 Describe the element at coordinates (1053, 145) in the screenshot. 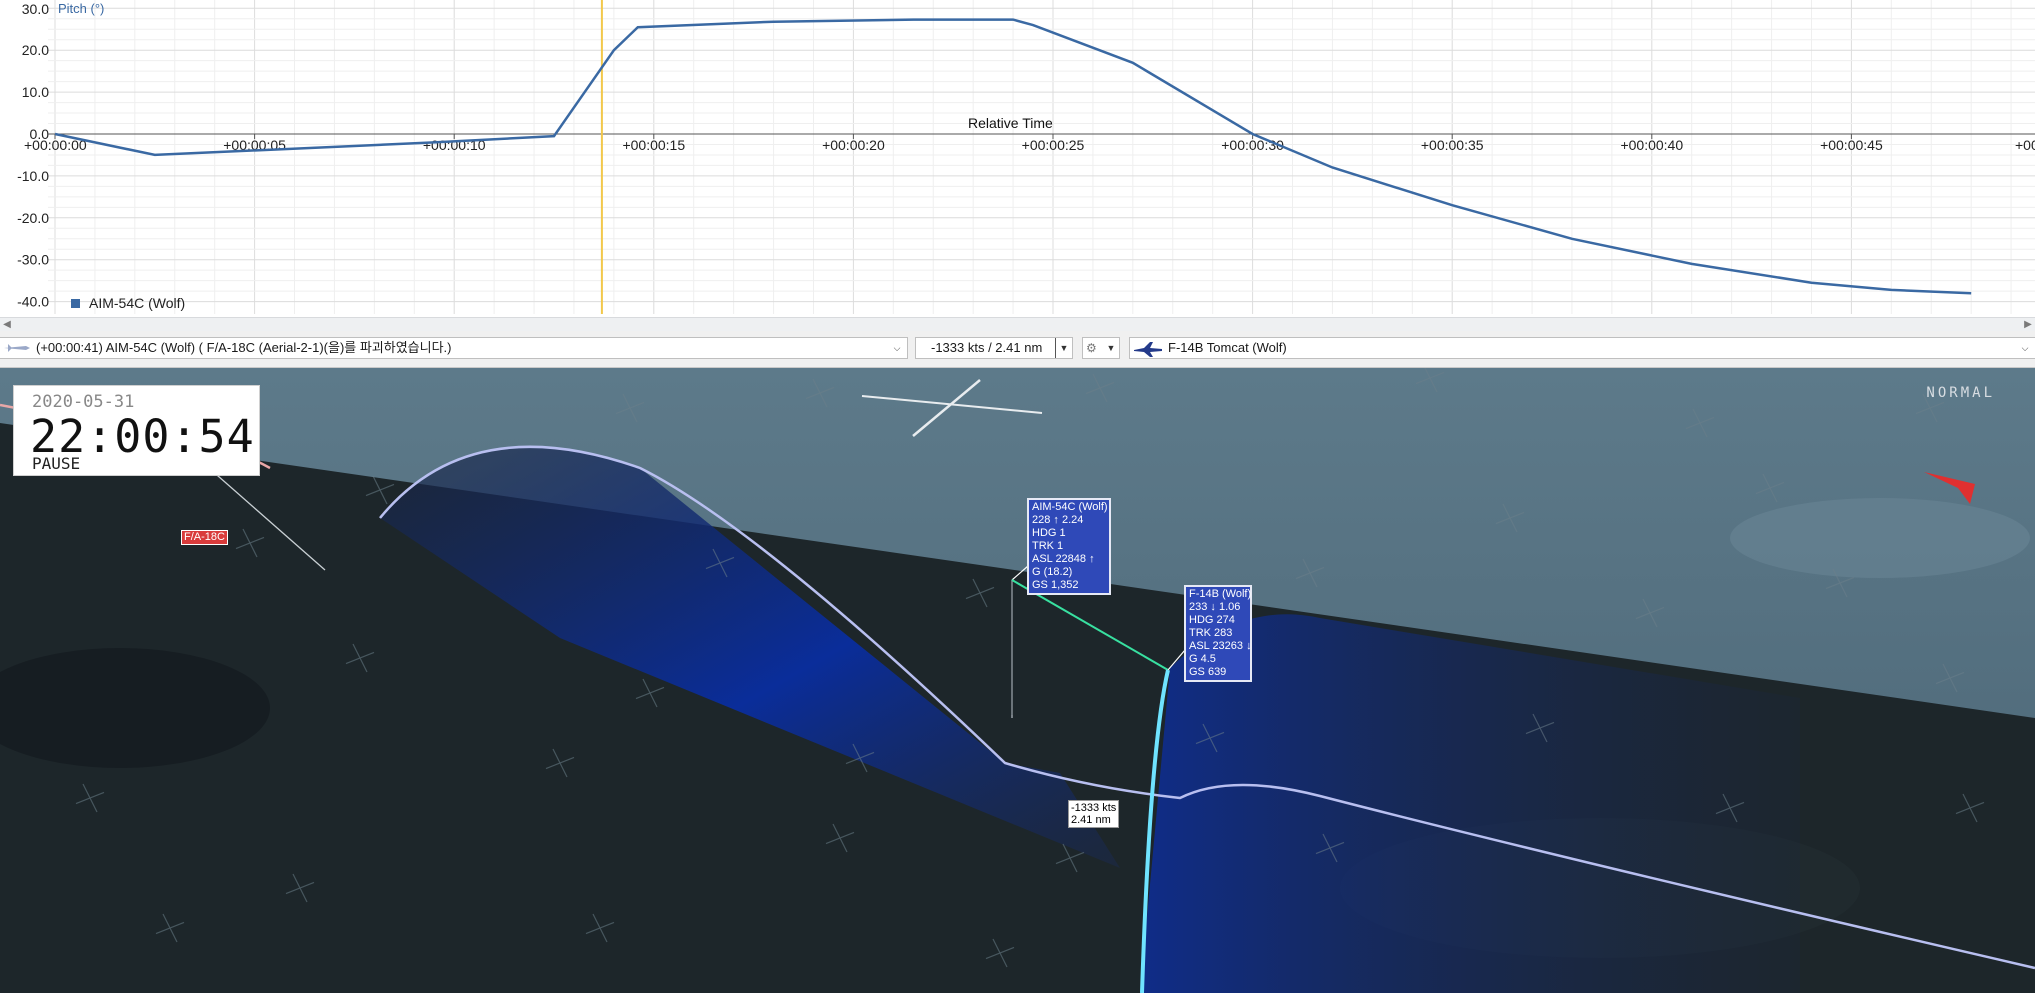

I see `x-tick-label: +00:00:25` at that location.